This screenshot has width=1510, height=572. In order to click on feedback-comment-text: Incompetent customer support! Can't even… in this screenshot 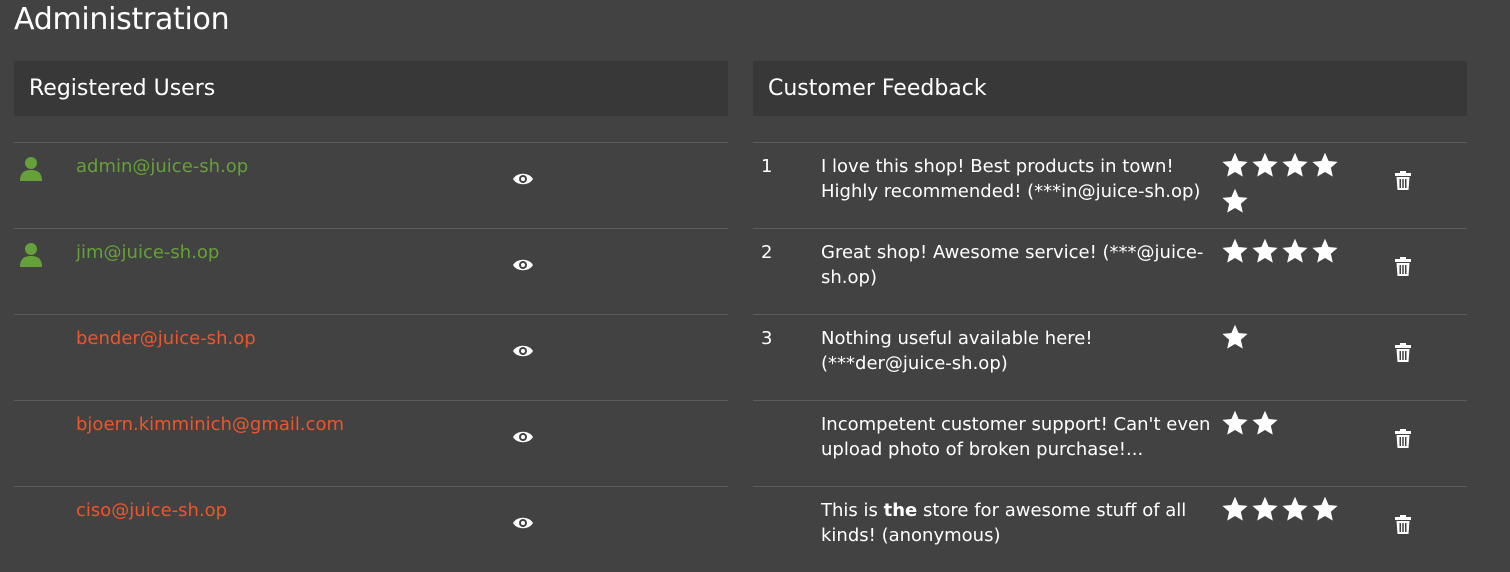, I will do `click(1016, 437)`.